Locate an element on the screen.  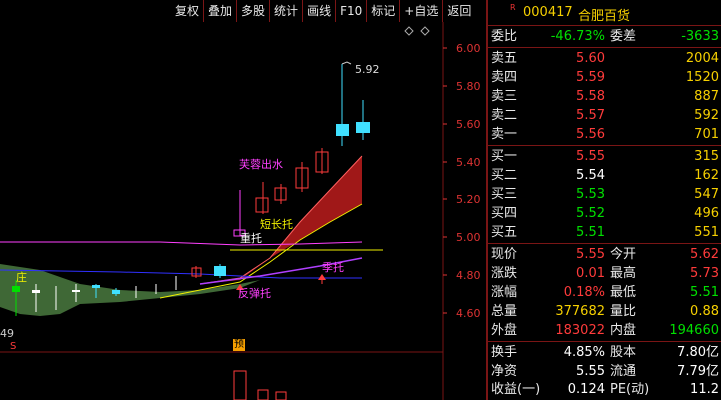
sell-volume: 887 is located at coordinates (706, 96).